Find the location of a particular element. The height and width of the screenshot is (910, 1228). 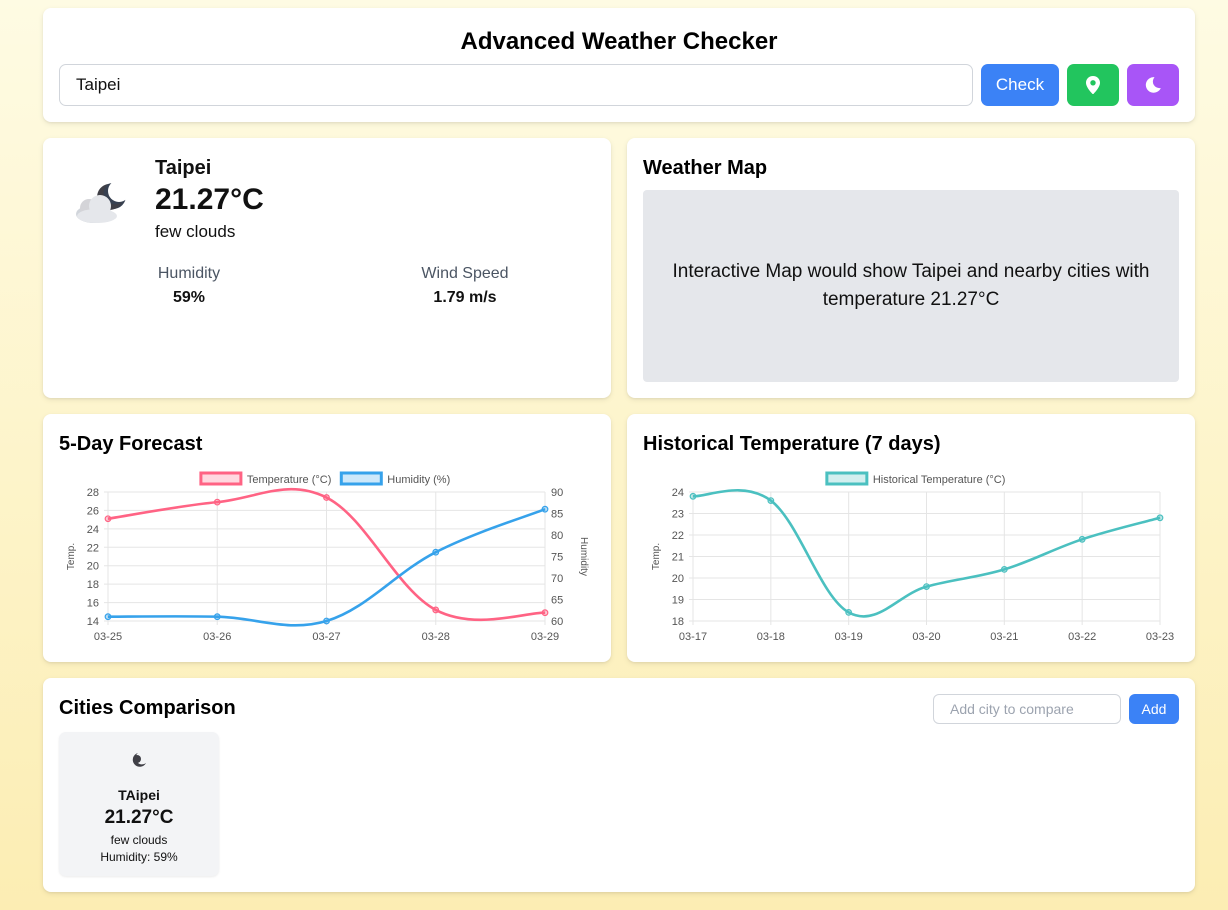

x-tick-label: 03-19 is located at coordinates (849, 637).